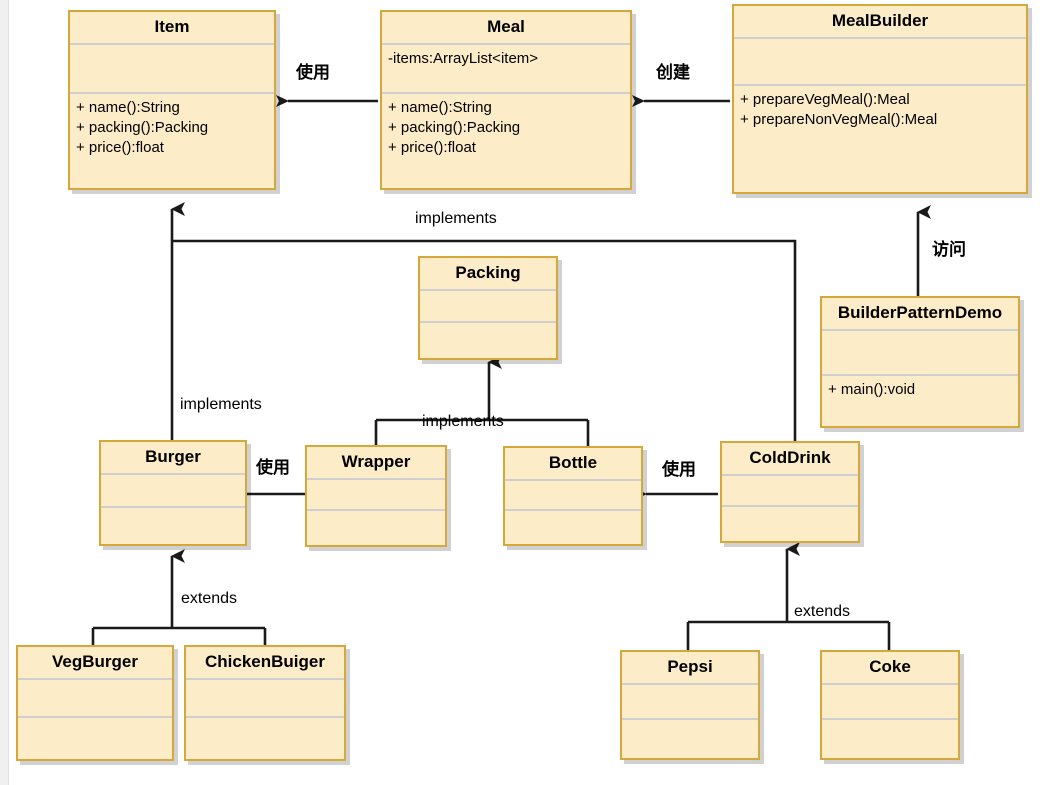  What do you see at coordinates (95, 699) in the screenshot?
I see `class-attributes-vegburger` at bounding box center [95, 699].